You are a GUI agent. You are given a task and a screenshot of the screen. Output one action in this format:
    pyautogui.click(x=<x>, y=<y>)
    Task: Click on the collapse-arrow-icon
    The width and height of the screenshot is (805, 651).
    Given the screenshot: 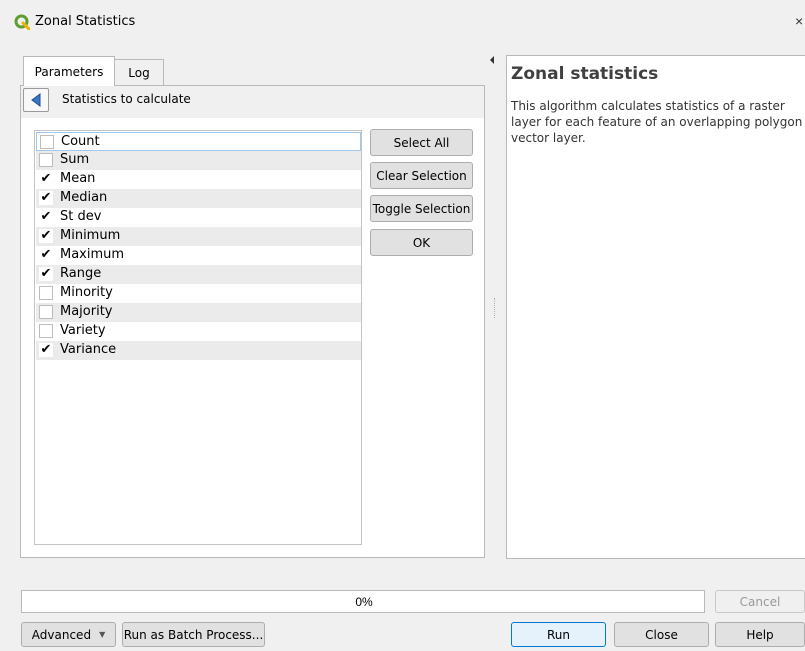 What is the action you would take?
    pyautogui.click(x=492, y=60)
    